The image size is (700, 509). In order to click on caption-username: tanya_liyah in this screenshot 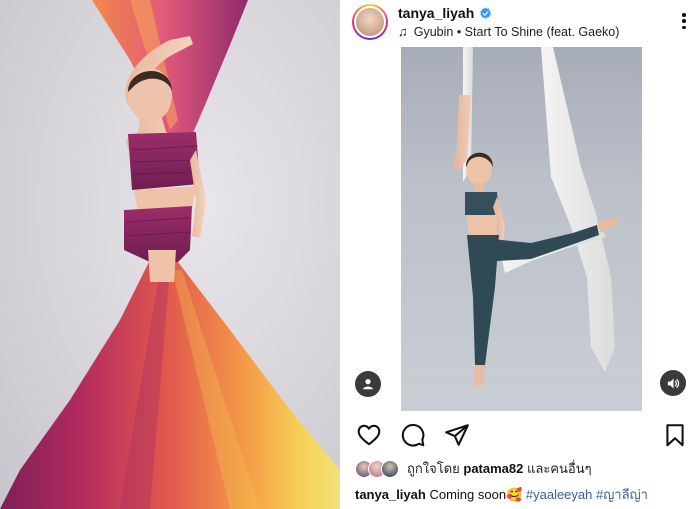, I will do `click(390, 494)`.